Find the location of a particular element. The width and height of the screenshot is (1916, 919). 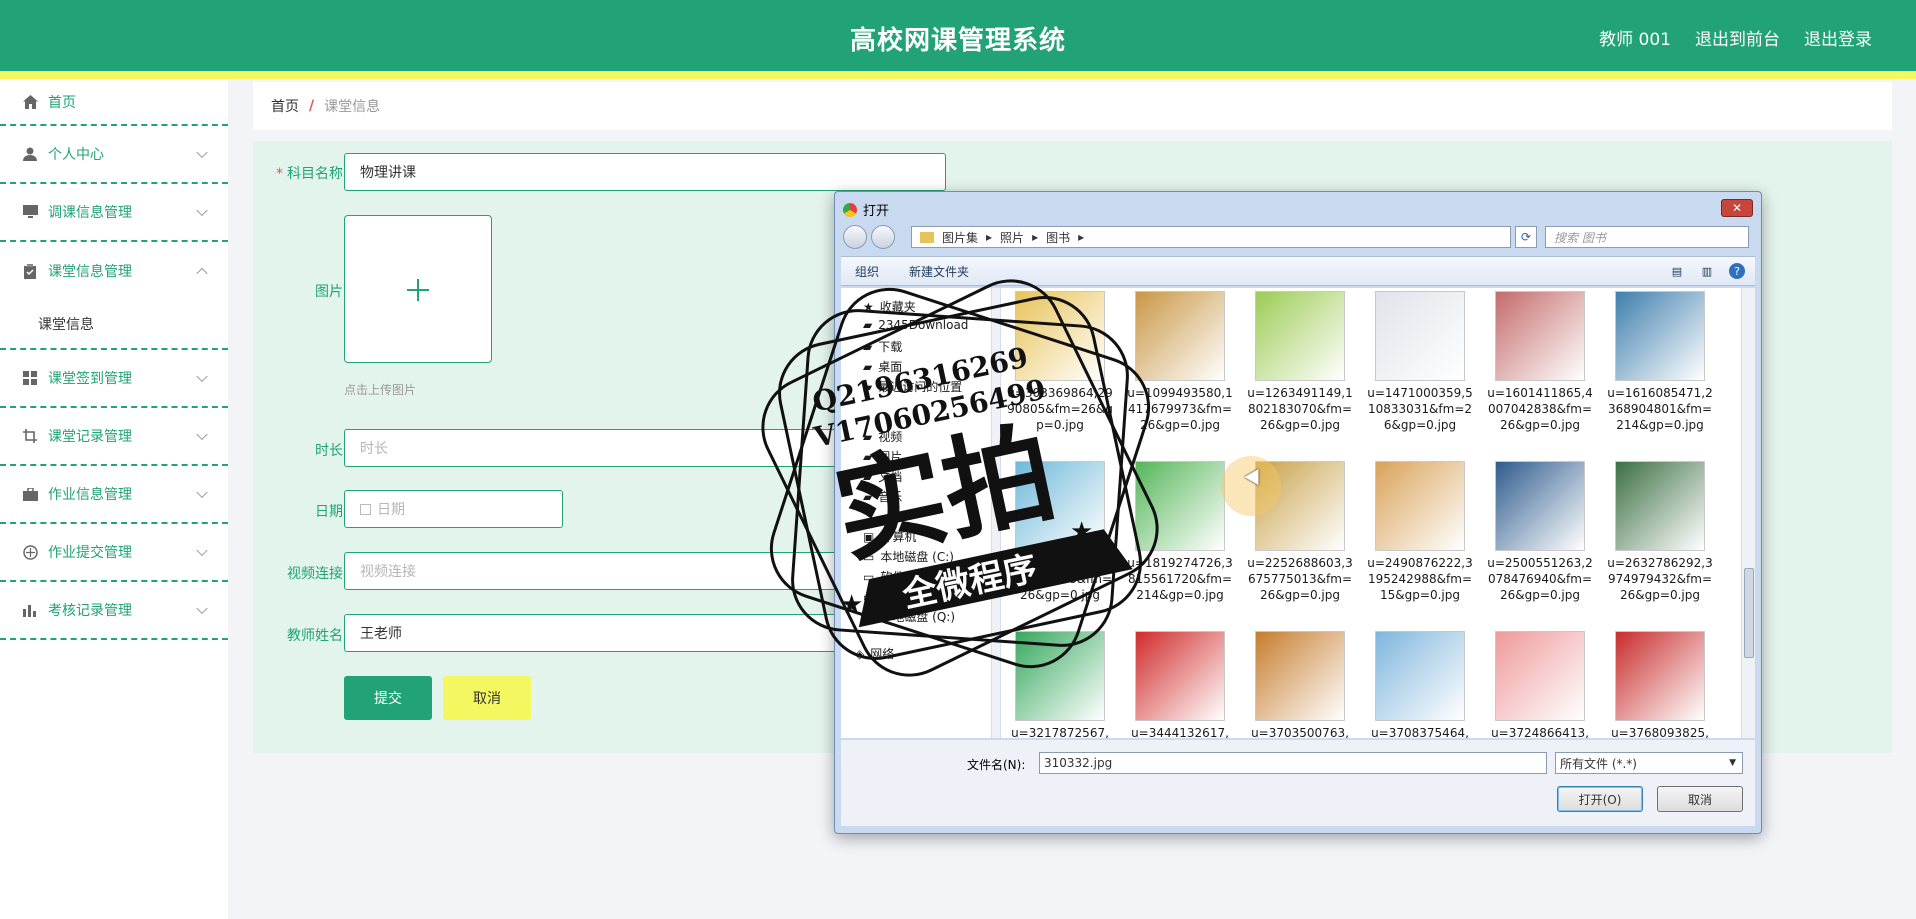

submit-button: 提交 is located at coordinates (388, 698).